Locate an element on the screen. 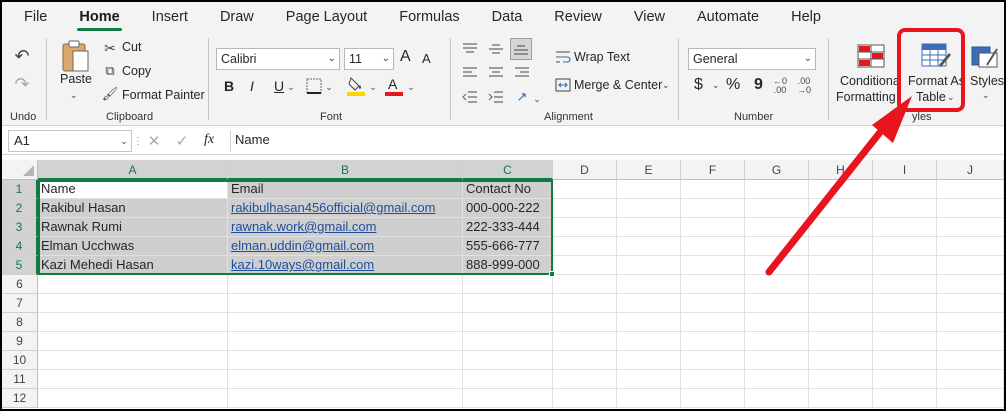  cell-g9 is located at coordinates (777, 341).